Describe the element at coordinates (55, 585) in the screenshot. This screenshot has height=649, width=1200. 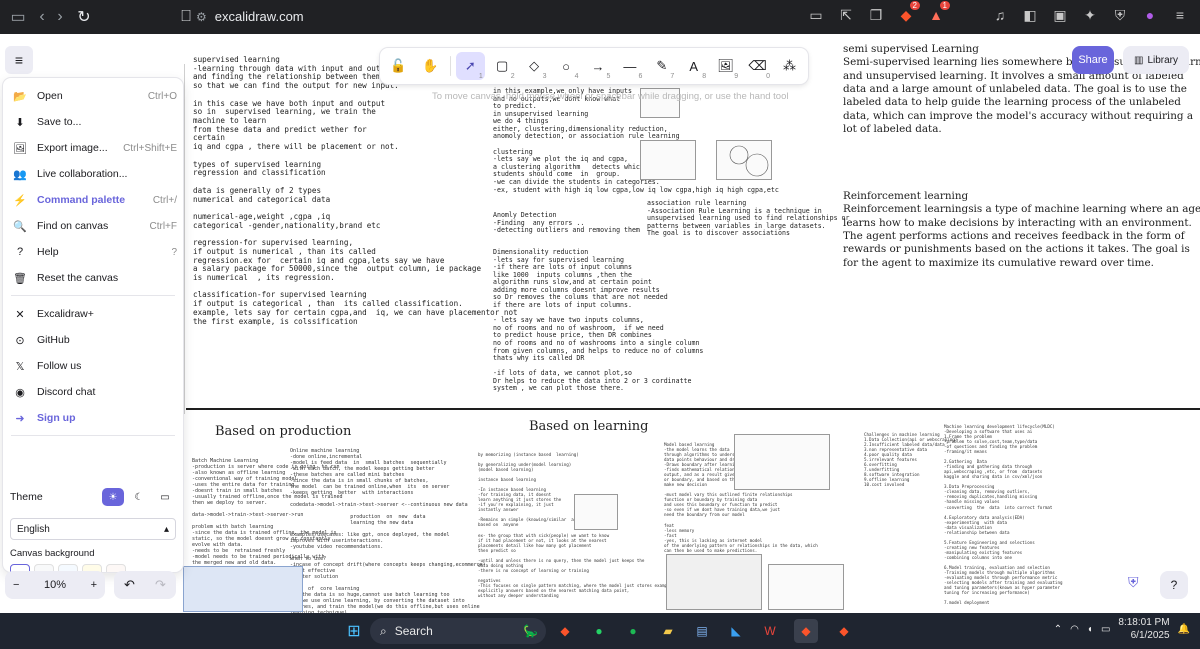
I see `zoom-level: 10%` at that location.